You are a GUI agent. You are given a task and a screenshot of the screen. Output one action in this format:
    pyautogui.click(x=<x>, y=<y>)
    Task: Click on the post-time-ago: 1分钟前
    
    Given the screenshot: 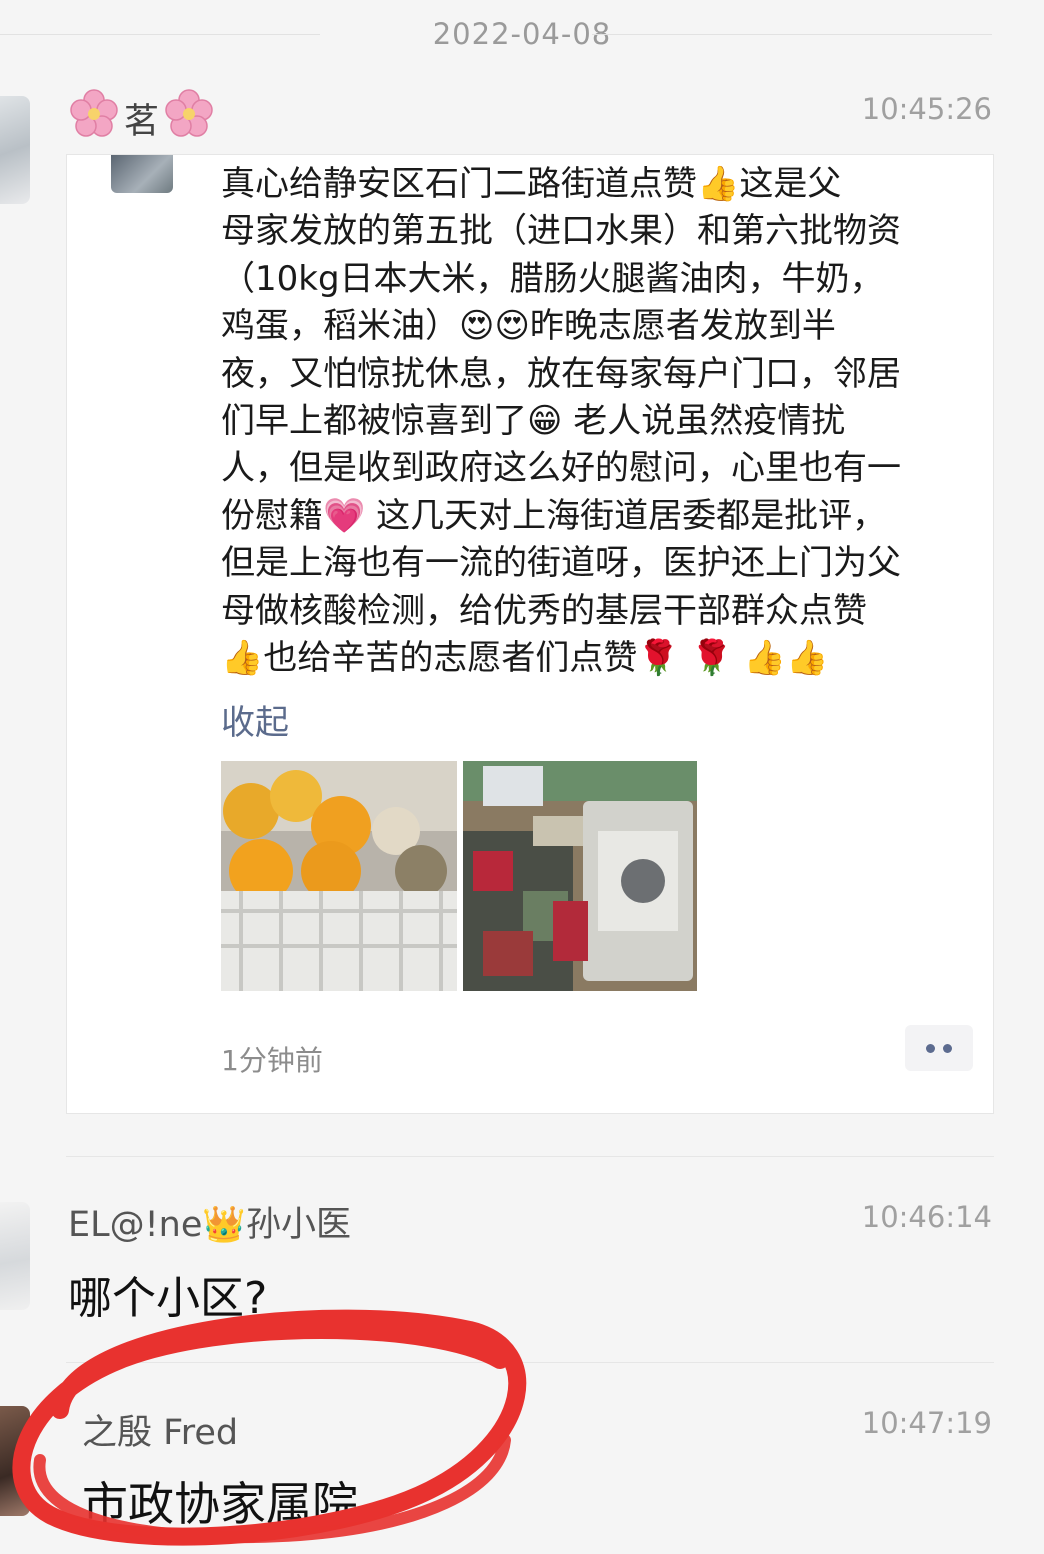 What is the action you would take?
    pyautogui.click(x=272, y=1060)
    